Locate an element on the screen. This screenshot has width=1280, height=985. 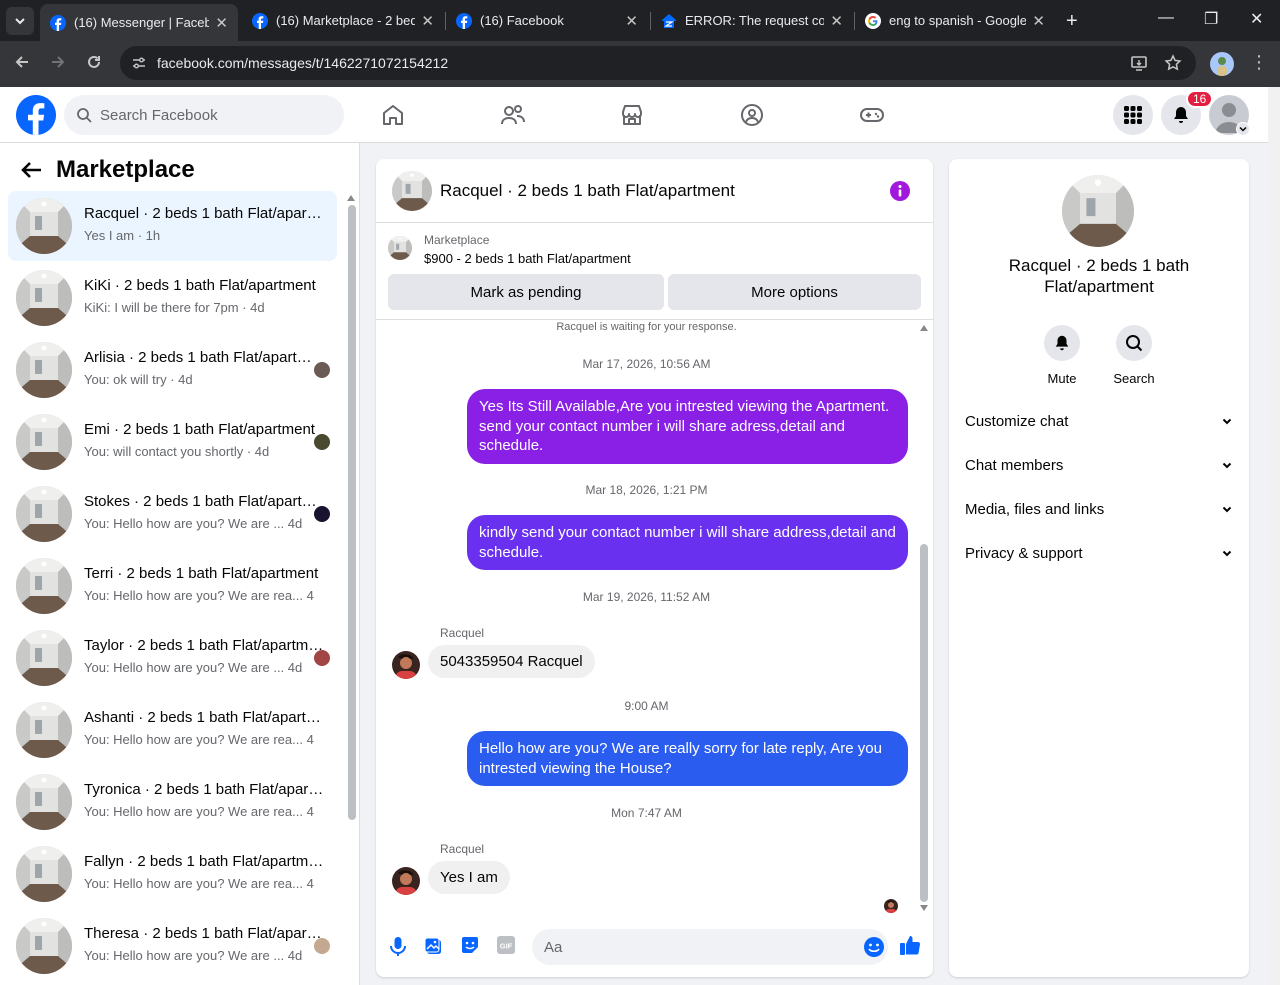
listing-thumbnail is located at coordinates (400, 248).